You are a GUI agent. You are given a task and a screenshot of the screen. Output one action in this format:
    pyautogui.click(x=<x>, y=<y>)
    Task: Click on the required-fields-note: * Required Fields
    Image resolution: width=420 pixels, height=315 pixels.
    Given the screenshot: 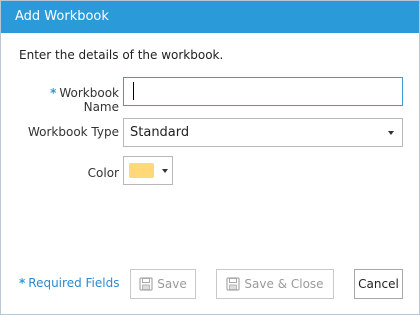 What is the action you would take?
    pyautogui.click(x=69, y=283)
    